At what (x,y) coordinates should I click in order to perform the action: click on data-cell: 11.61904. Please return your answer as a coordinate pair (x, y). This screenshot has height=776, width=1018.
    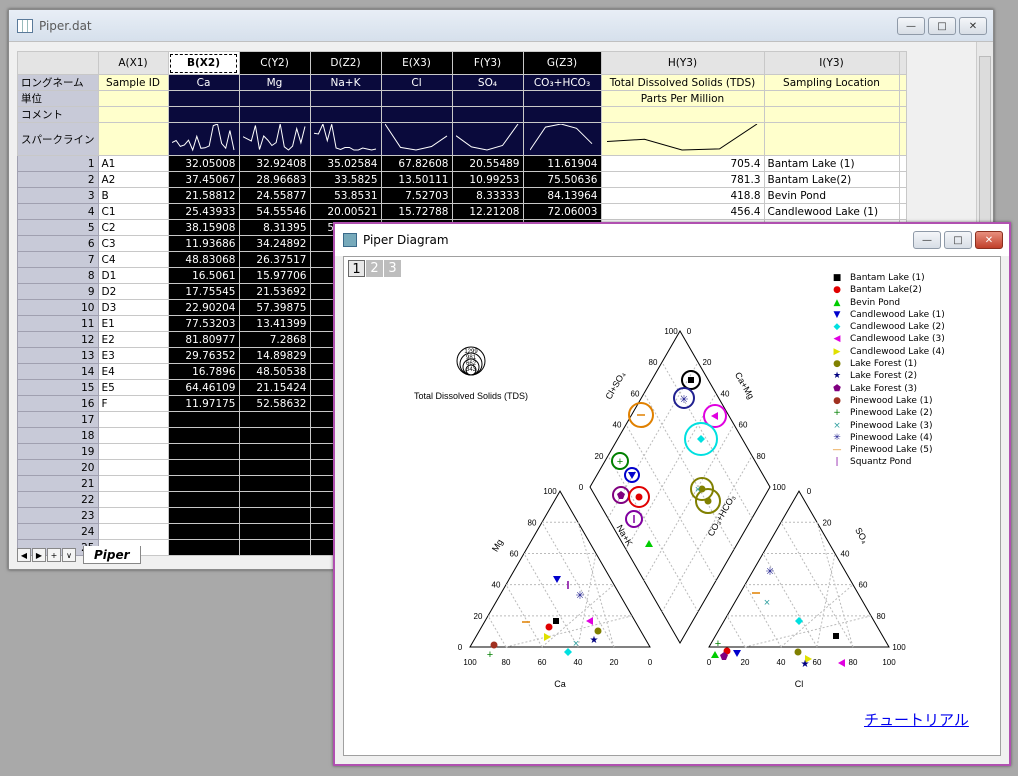
    Looking at the image, I should click on (562, 163).